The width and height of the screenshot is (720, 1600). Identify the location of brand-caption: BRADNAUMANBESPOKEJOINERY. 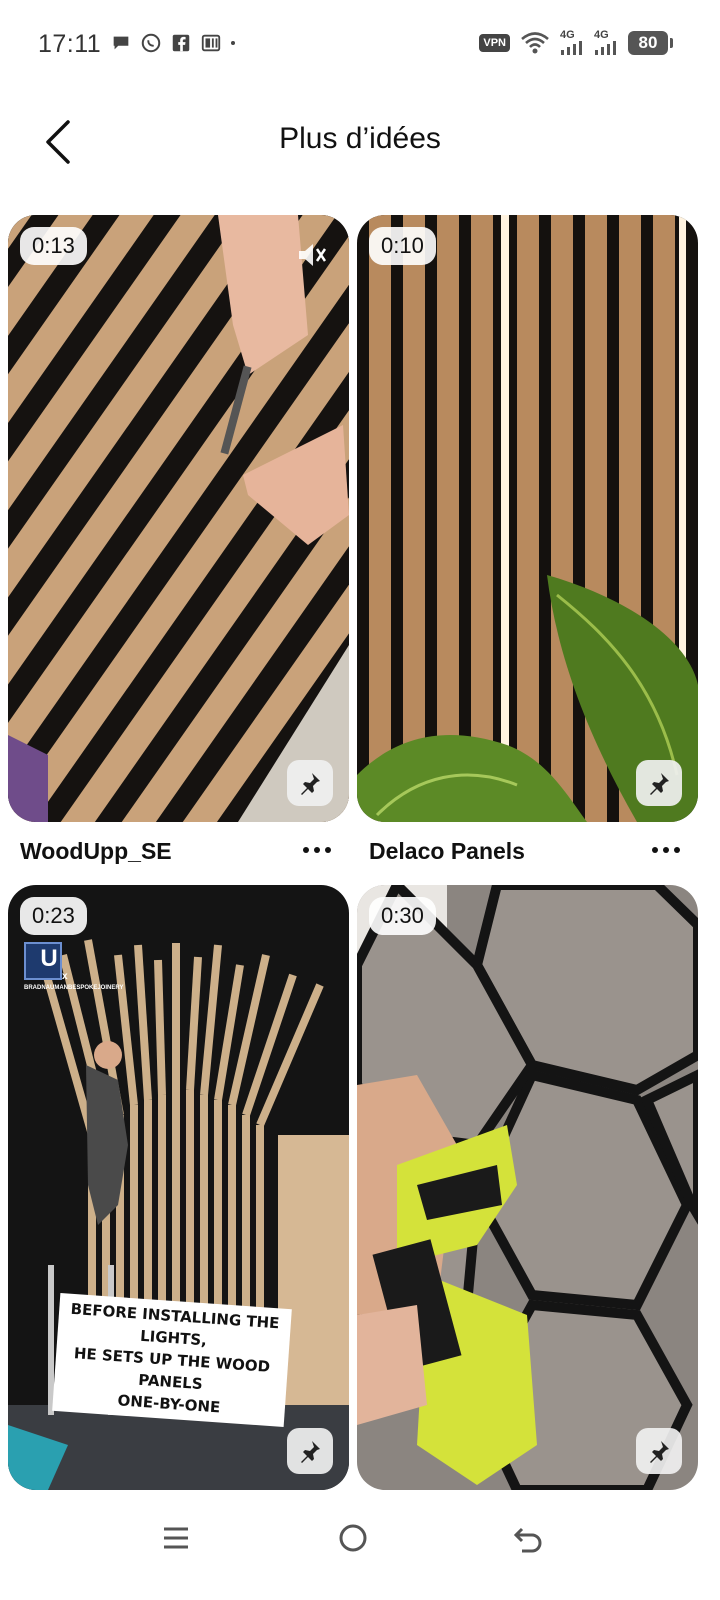
(74, 988).